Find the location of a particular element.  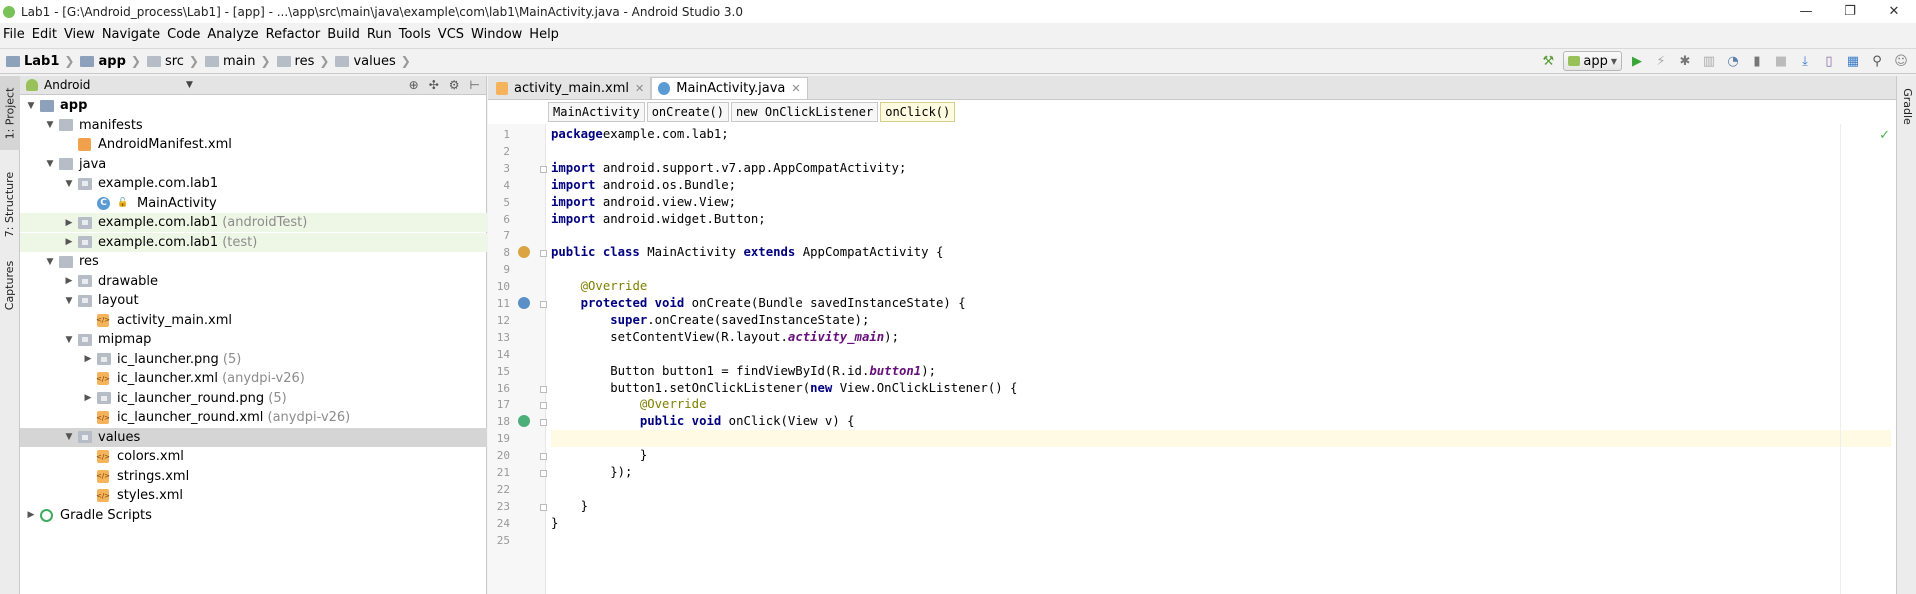

code-line: import android.os.Bundle; is located at coordinates (1221, 185).